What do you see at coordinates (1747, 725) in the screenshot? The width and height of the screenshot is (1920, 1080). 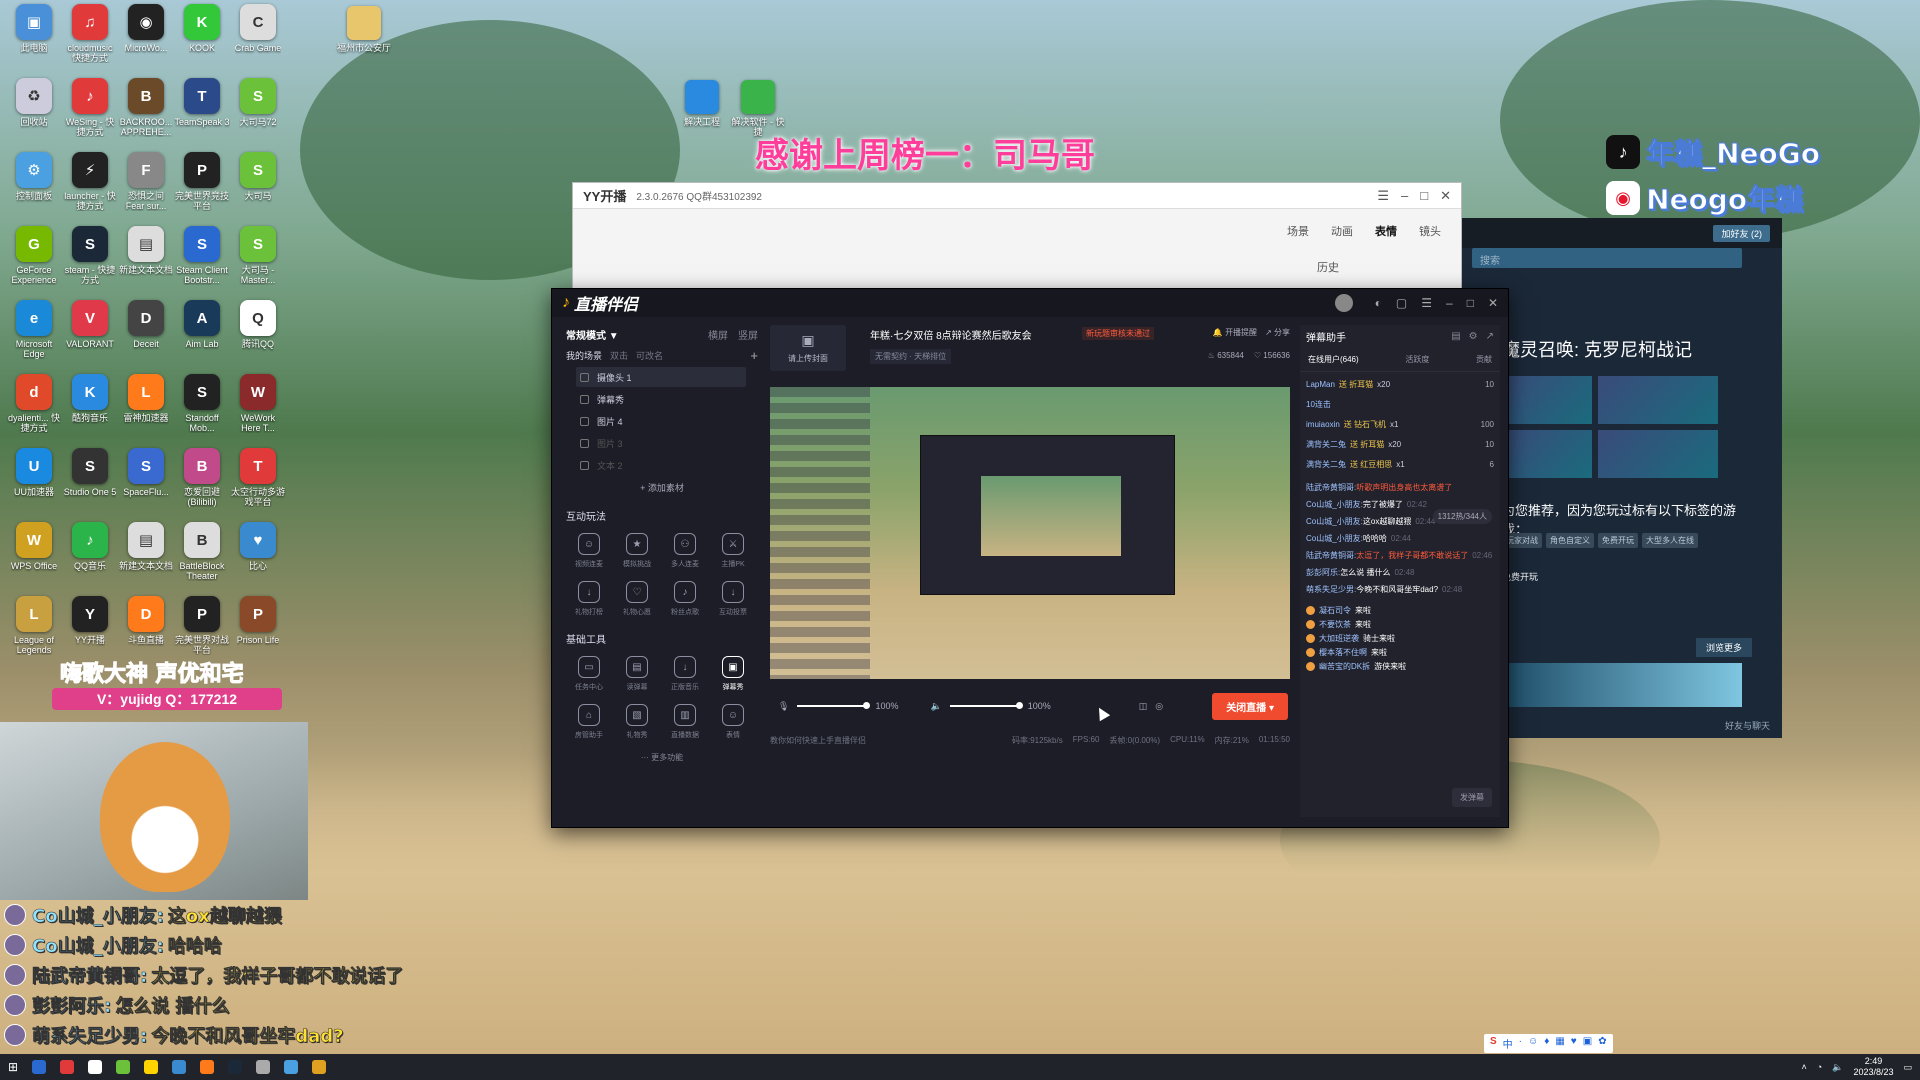 I see `steam-friends-chat: 好友与聊天` at bounding box center [1747, 725].